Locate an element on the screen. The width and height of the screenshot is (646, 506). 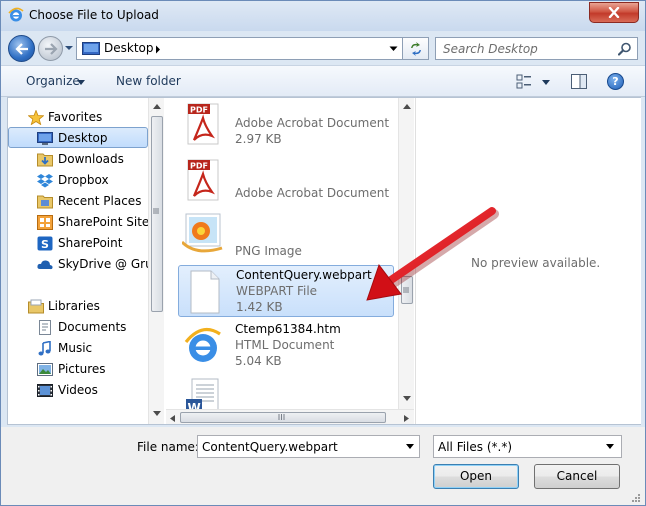
desktop-icon is located at coordinates (45, 138).